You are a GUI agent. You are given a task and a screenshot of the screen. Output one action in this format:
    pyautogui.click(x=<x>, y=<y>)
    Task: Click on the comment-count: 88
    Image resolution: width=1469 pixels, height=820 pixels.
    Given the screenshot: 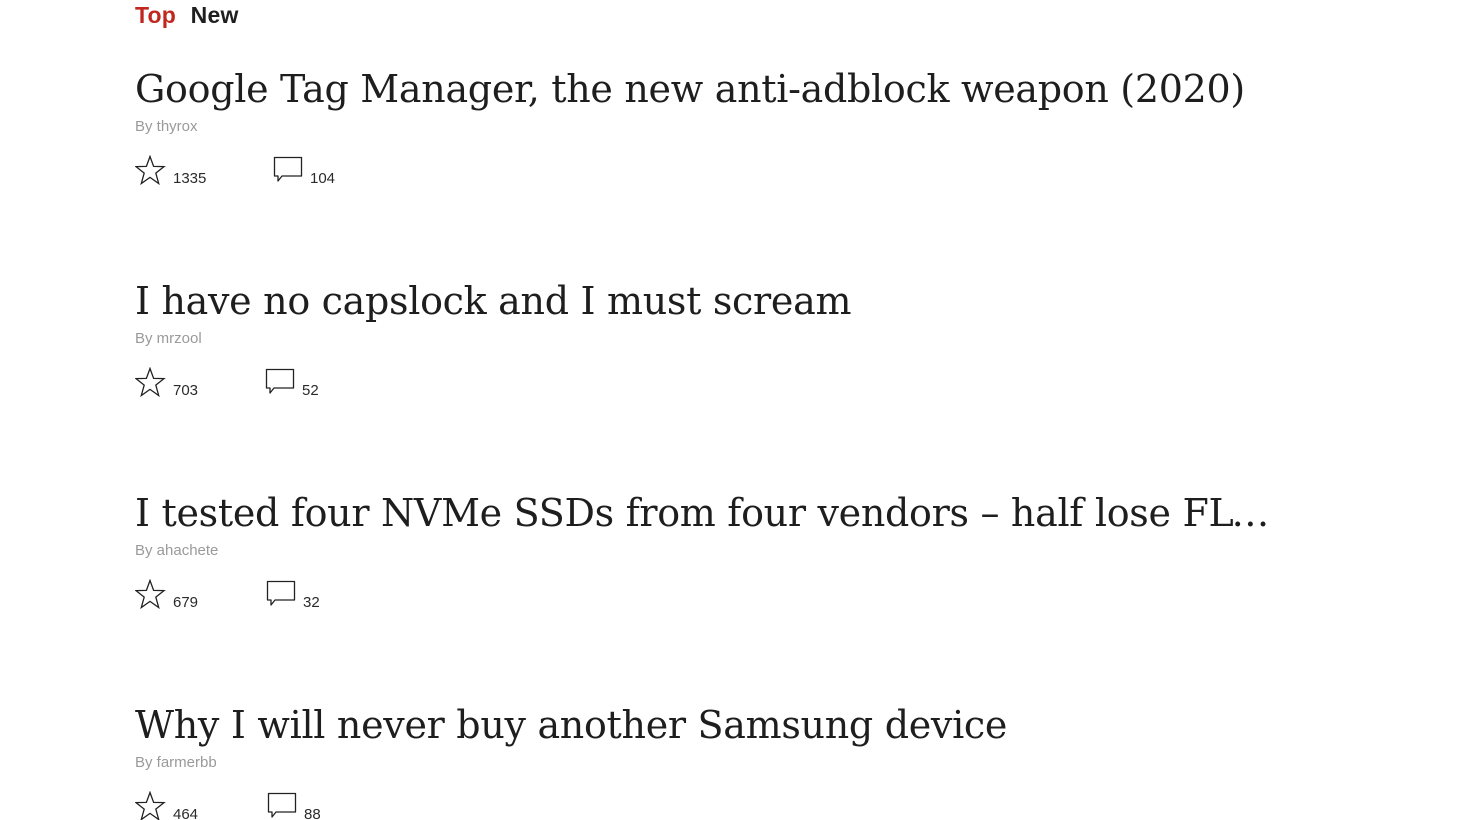 What is the action you would take?
    pyautogui.click(x=312, y=813)
    